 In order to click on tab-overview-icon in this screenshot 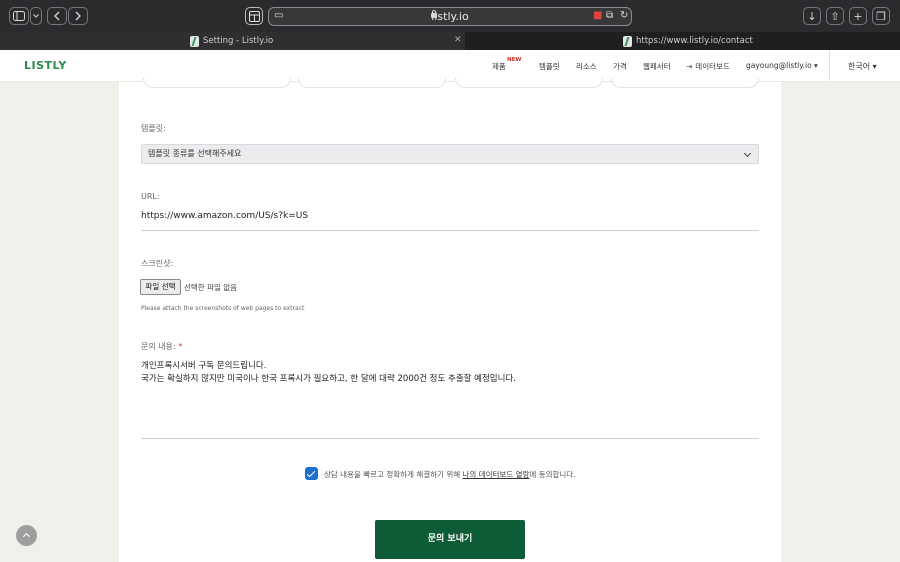, I will do `click(254, 16)`.